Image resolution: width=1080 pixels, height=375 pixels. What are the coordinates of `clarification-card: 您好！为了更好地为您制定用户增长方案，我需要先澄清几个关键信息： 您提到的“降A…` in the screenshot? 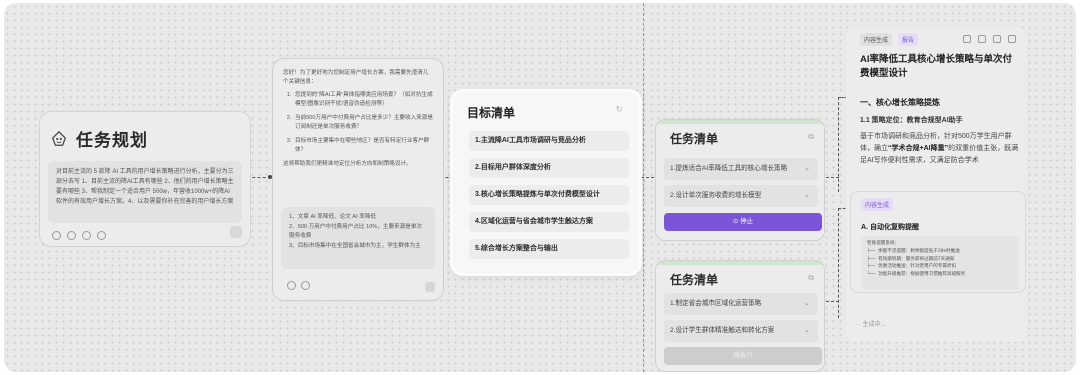 It's located at (358, 179).